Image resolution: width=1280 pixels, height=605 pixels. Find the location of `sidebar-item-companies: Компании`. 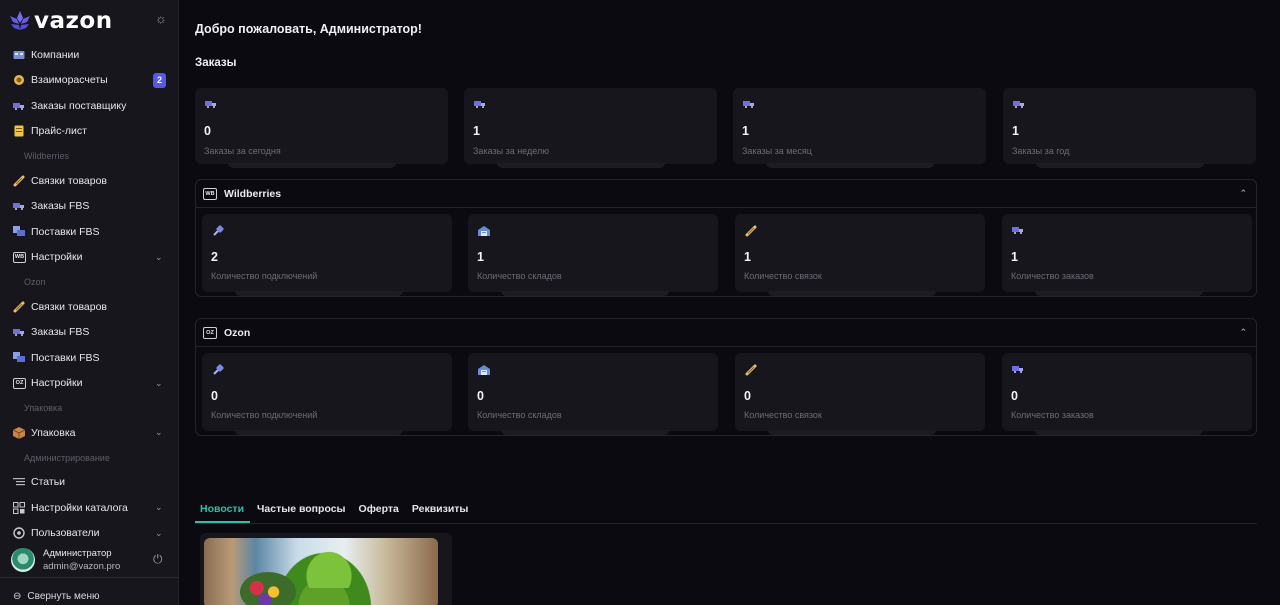

sidebar-item-companies: Компании is located at coordinates (89, 55).